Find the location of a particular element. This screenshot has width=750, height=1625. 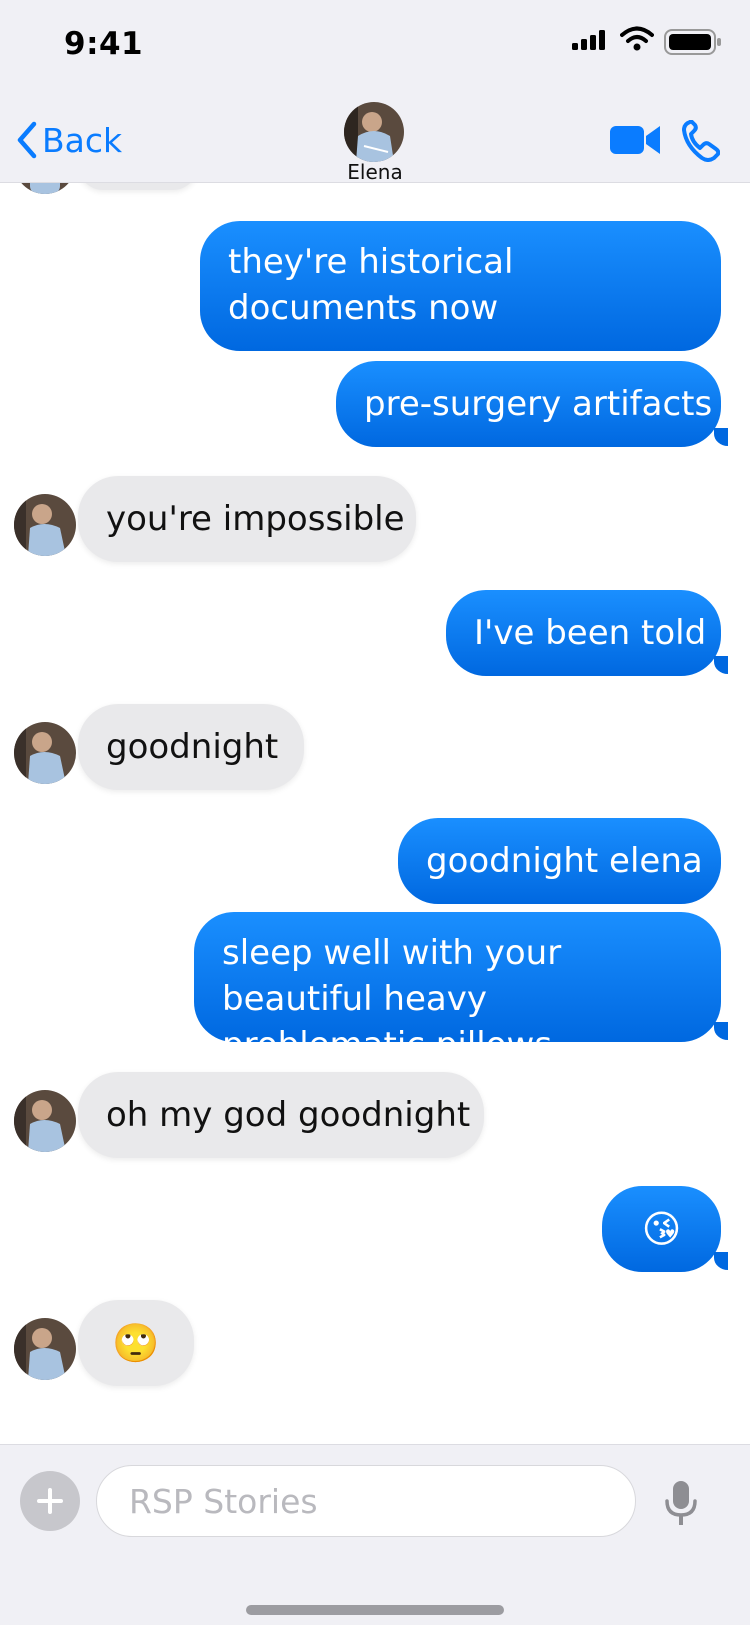

contact-avatar is located at coordinates (374, 132).